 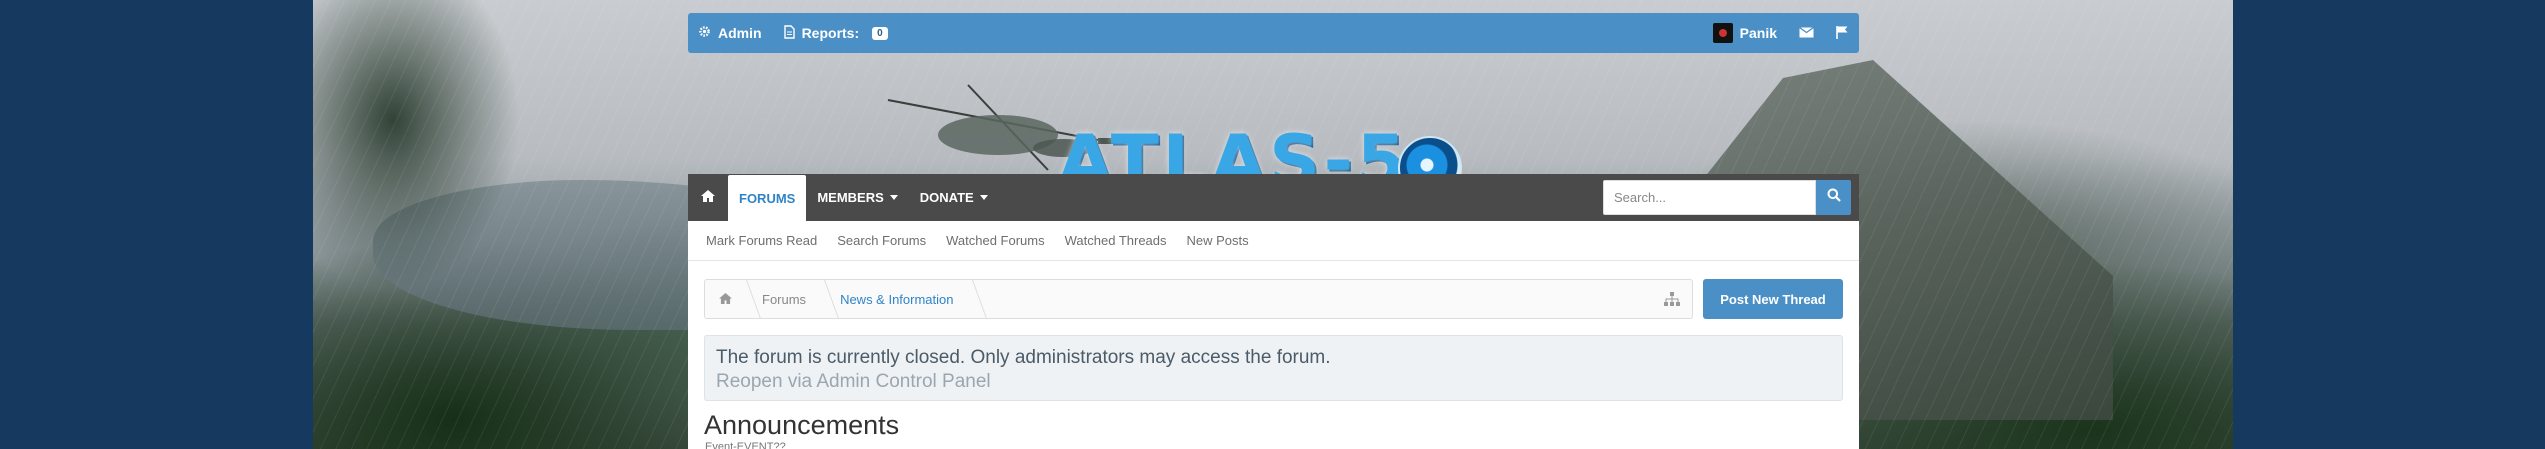 I want to click on tab-forums: FORUMS, so click(x=767, y=198).